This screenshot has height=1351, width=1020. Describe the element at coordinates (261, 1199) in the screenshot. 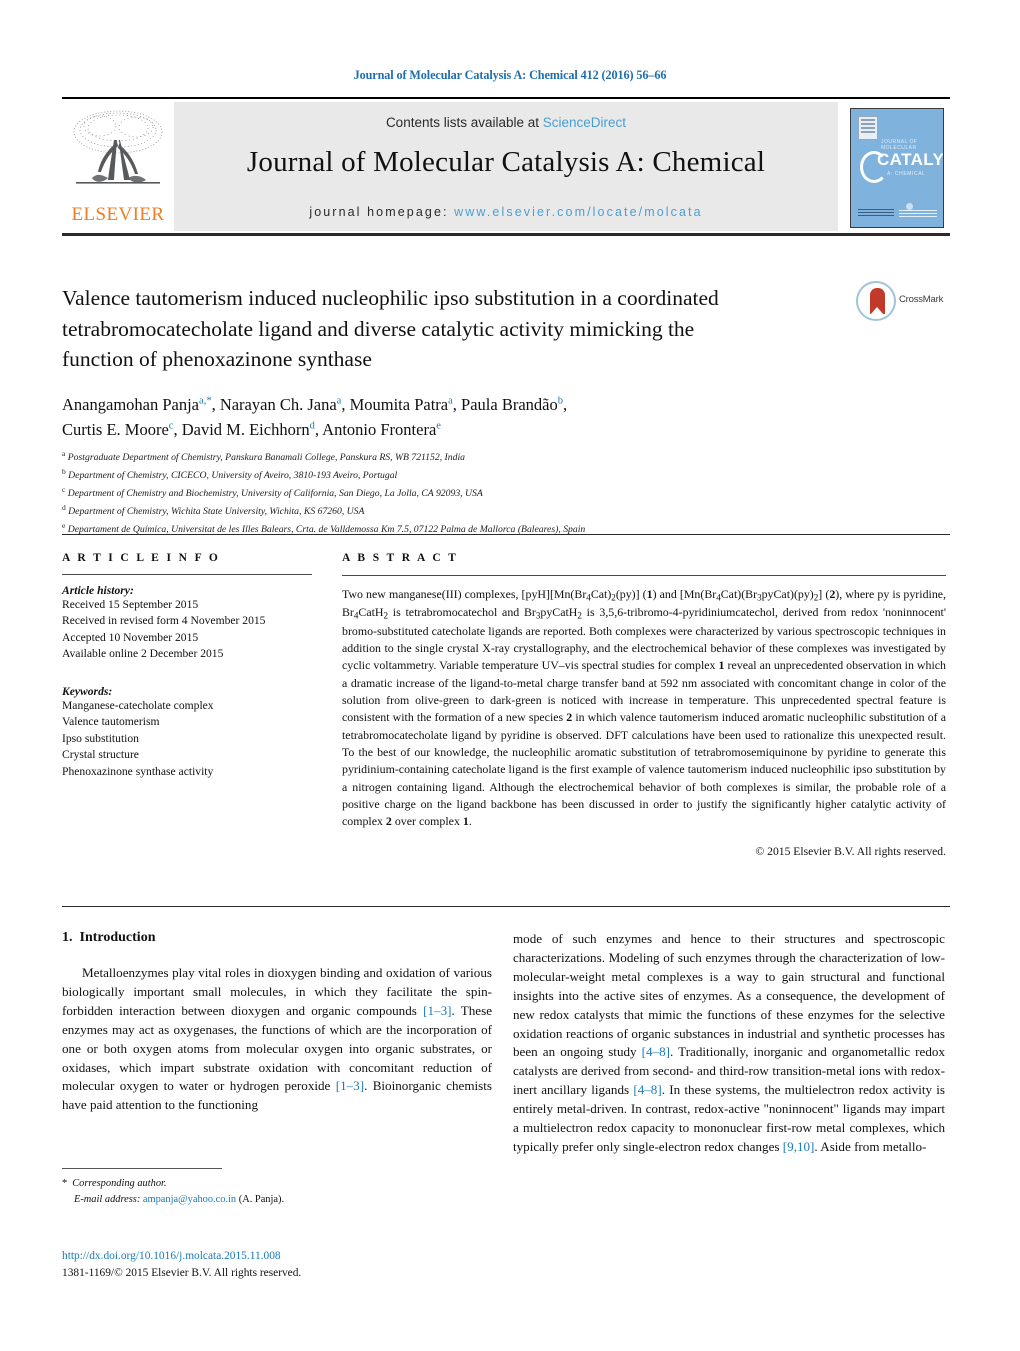

I see `email-suffix: (A. Panja).` at that location.